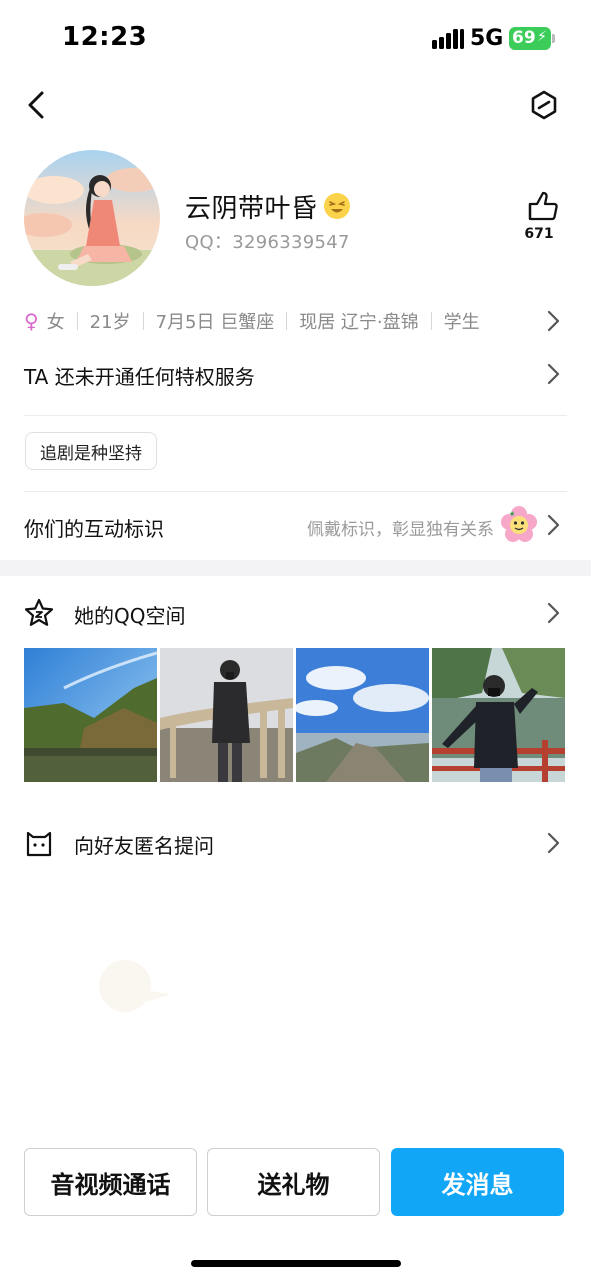  Describe the element at coordinates (294, 844) in the screenshot. I see `anonymous-question-row: 向好友匿名提问` at that location.